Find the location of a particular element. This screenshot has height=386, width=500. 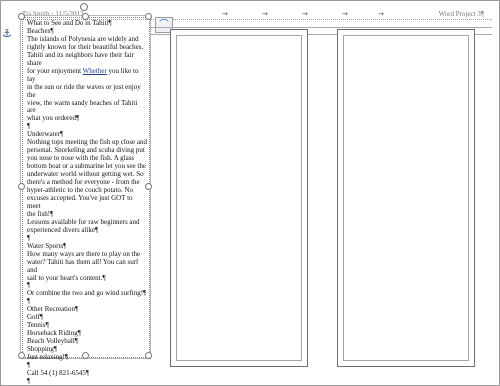

header-project-title: Word Project 3¶ is located at coordinates (461, 14).